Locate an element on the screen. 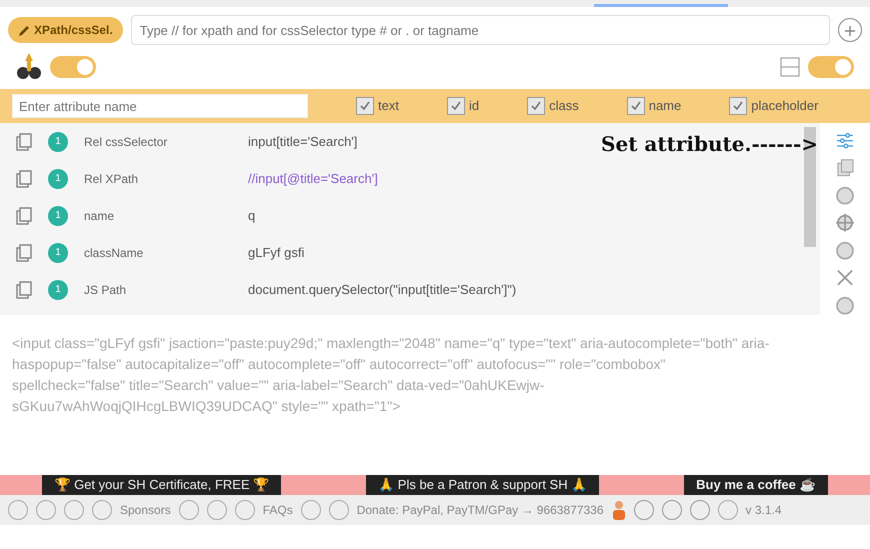 This screenshot has height=549, width=870. sponsors-link: Sponsors is located at coordinates (145, 510).